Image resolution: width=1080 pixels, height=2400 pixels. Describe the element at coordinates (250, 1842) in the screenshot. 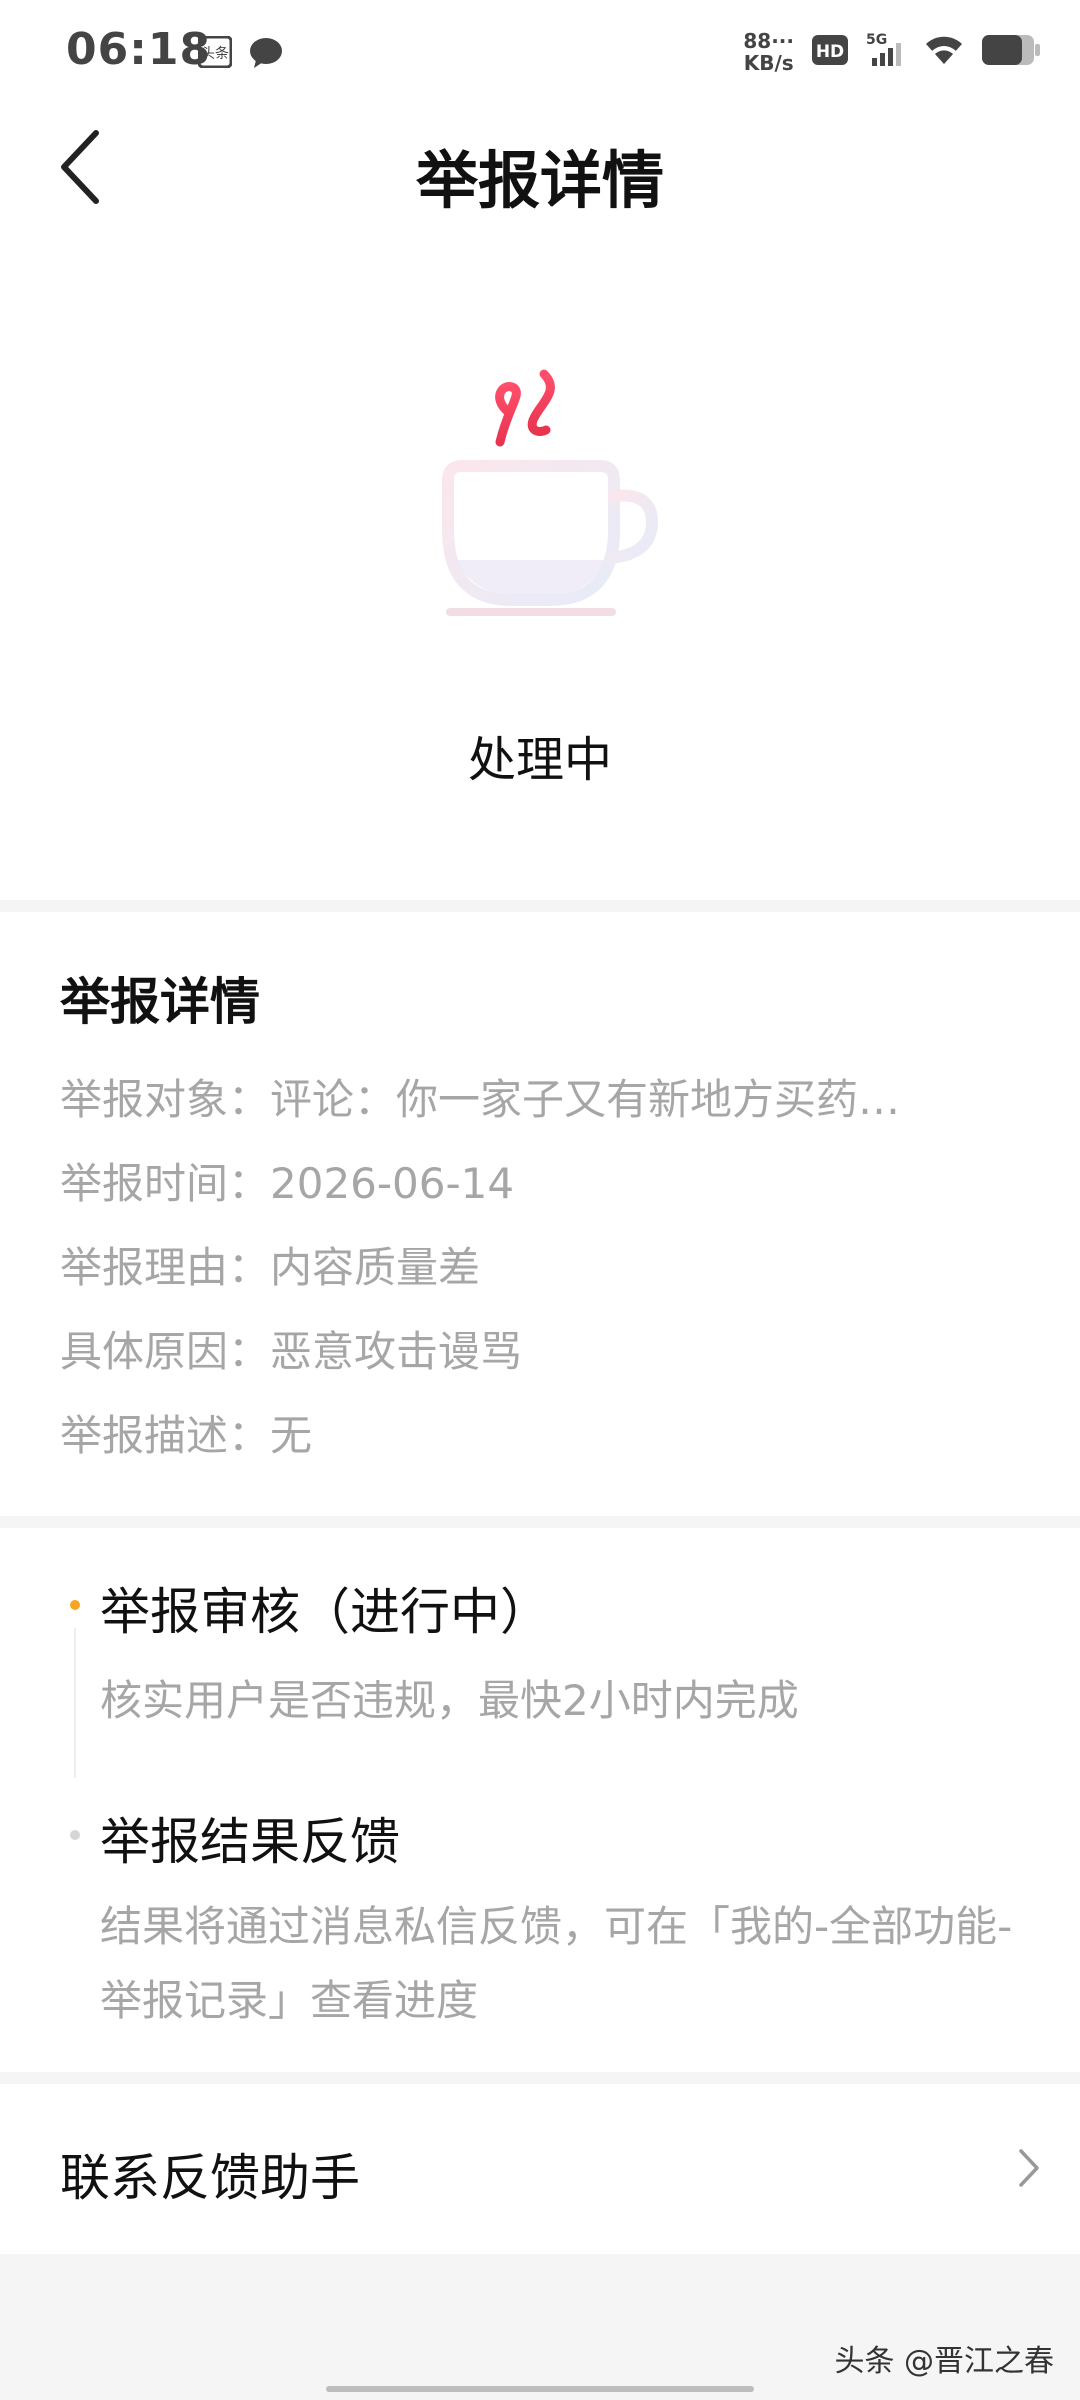

I see `step-feedback-title: 举报结果反馈` at that location.